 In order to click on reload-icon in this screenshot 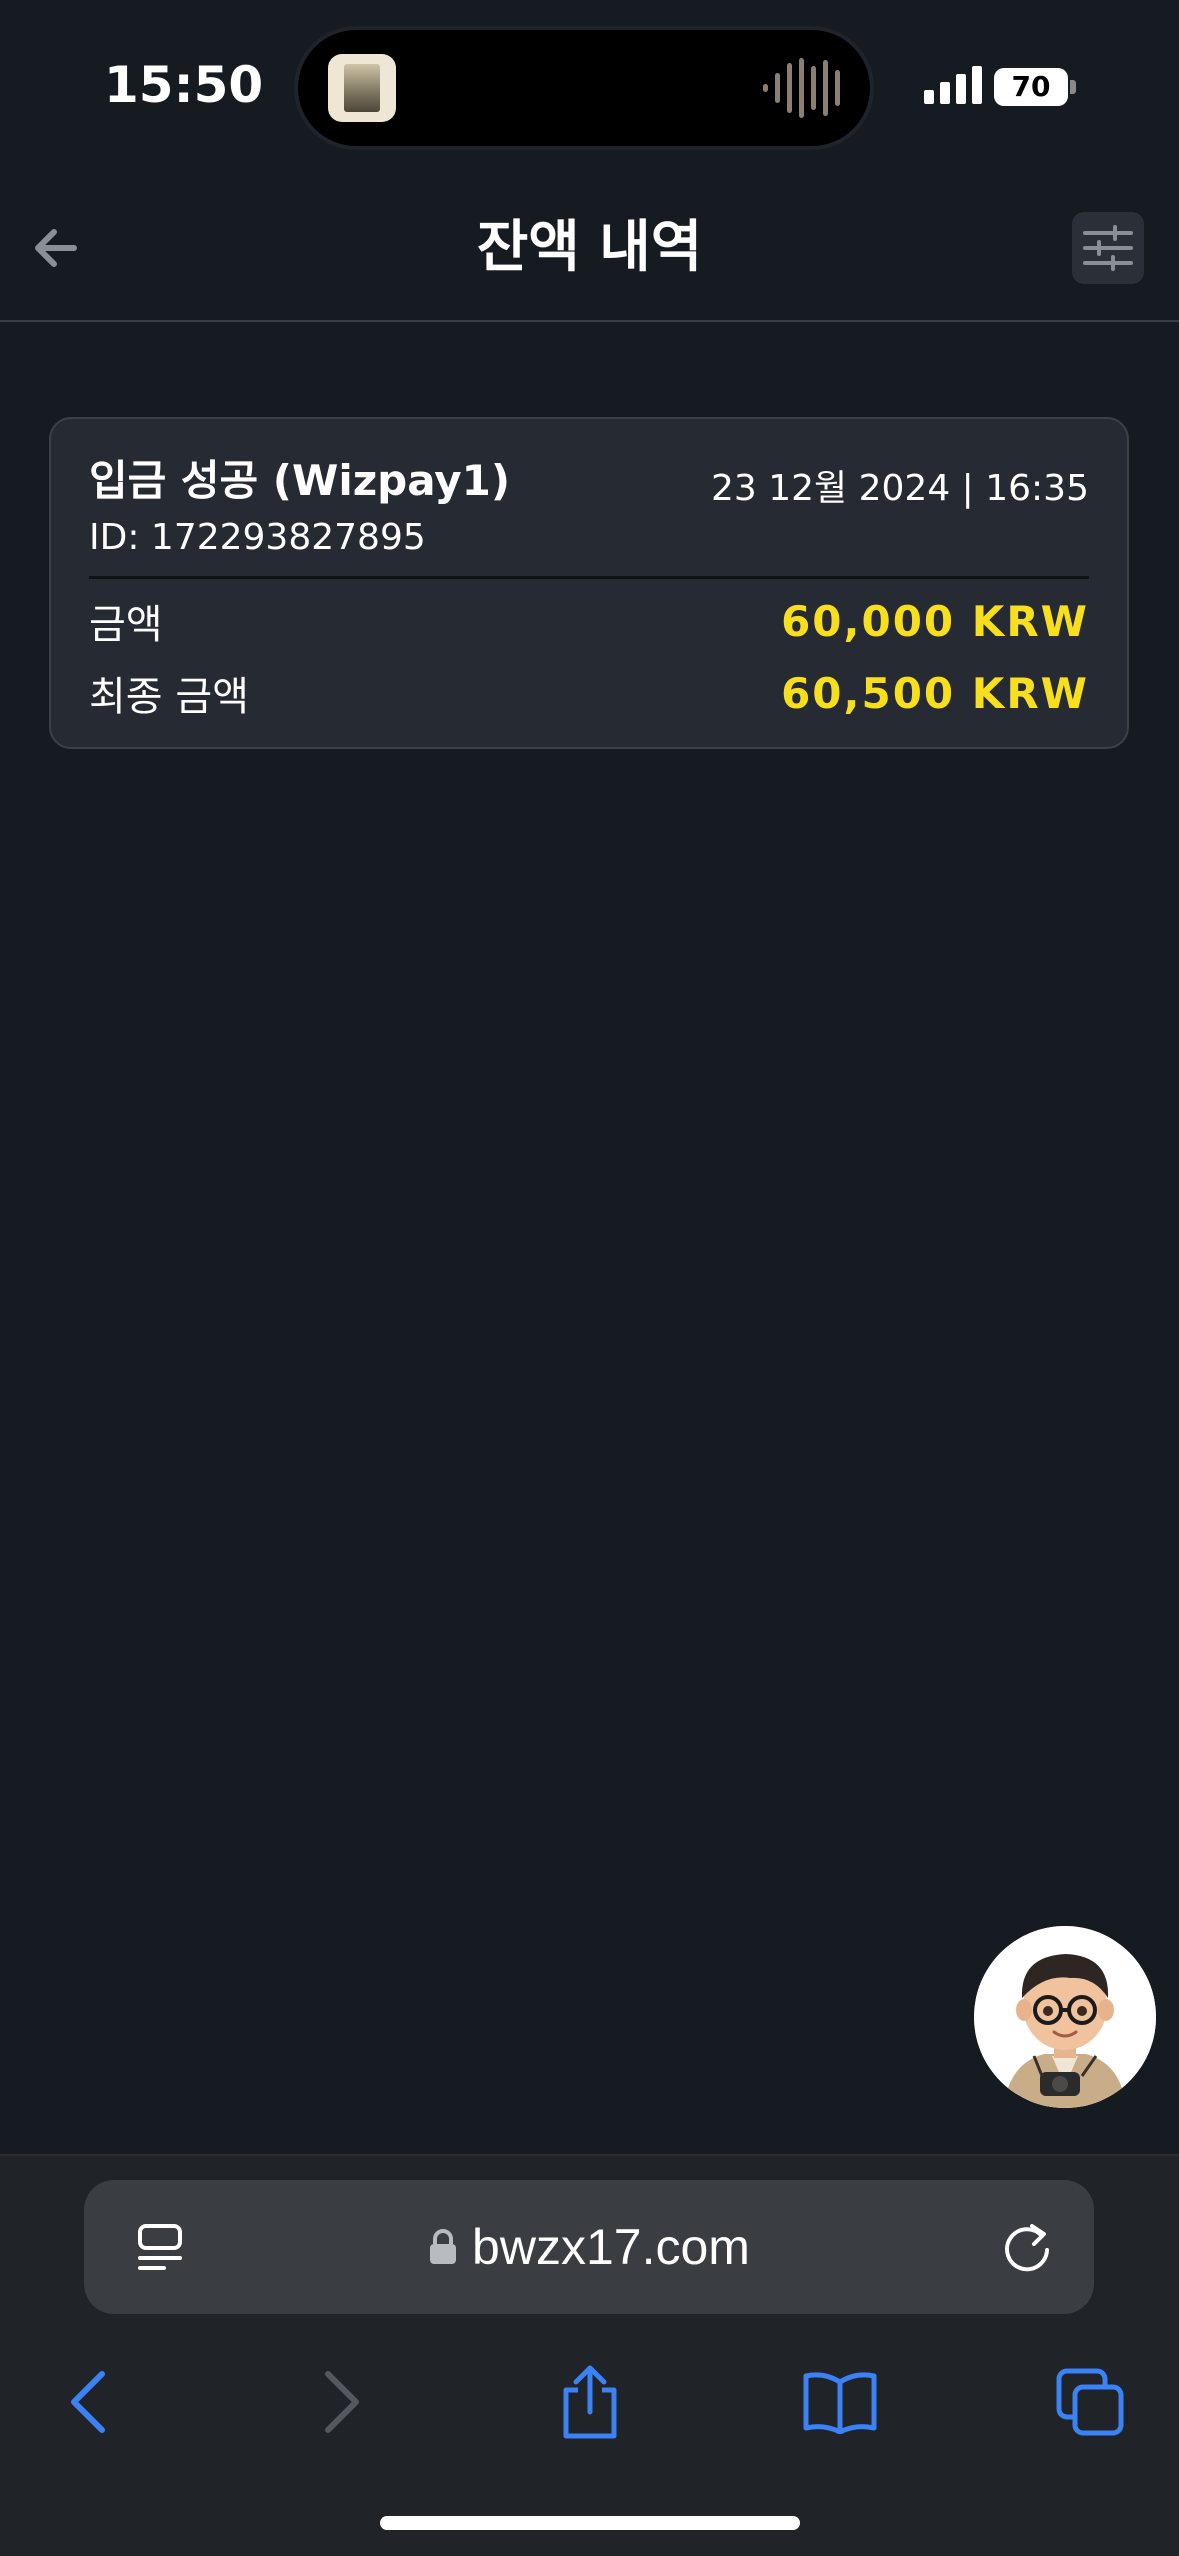, I will do `click(1027, 2247)`.